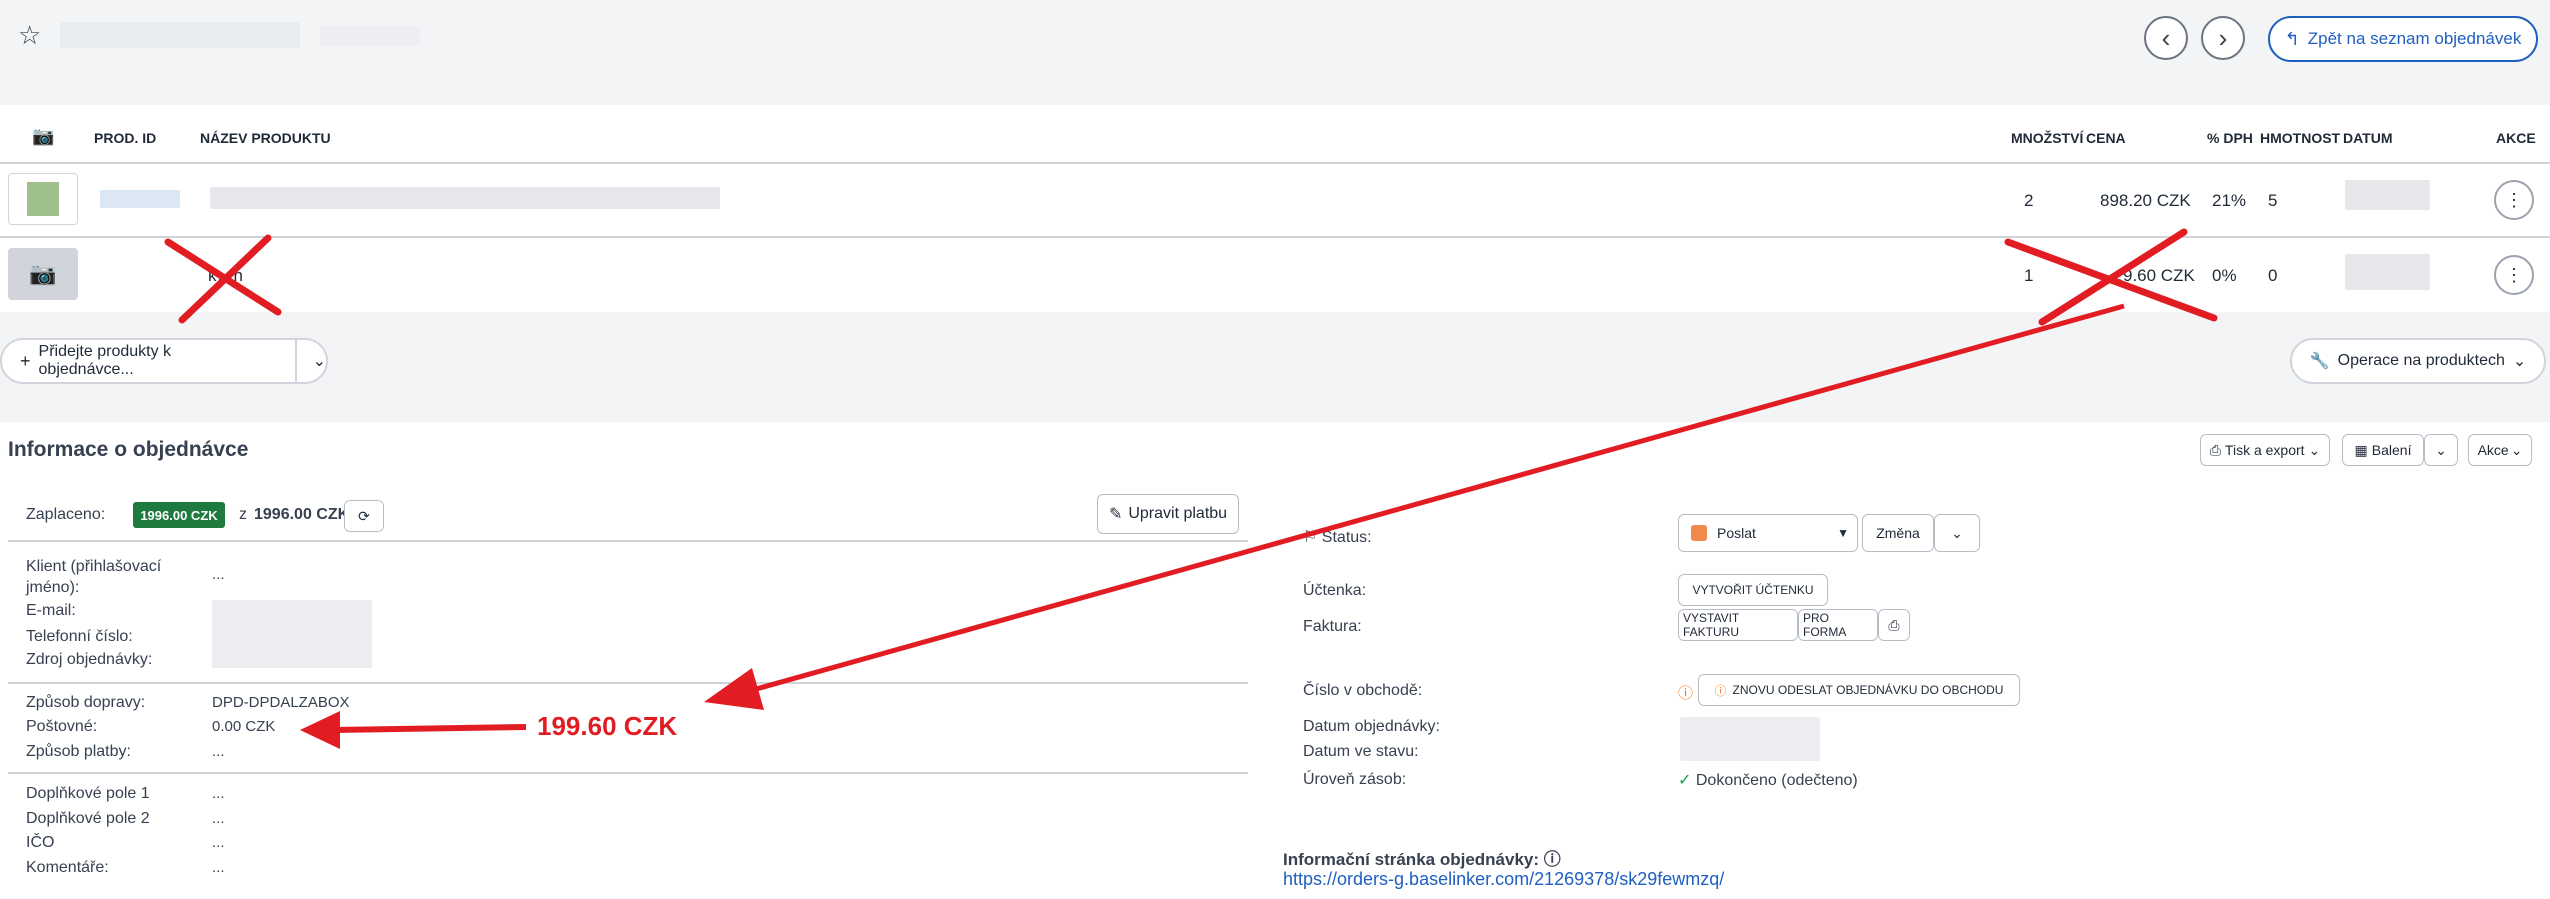 Image resolution: width=2550 pixels, height=899 pixels. What do you see at coordinates (302, 514) in the screenshot?
I see `paid-of-value: 1996.00 CZK` at bounding box center [302, 514].